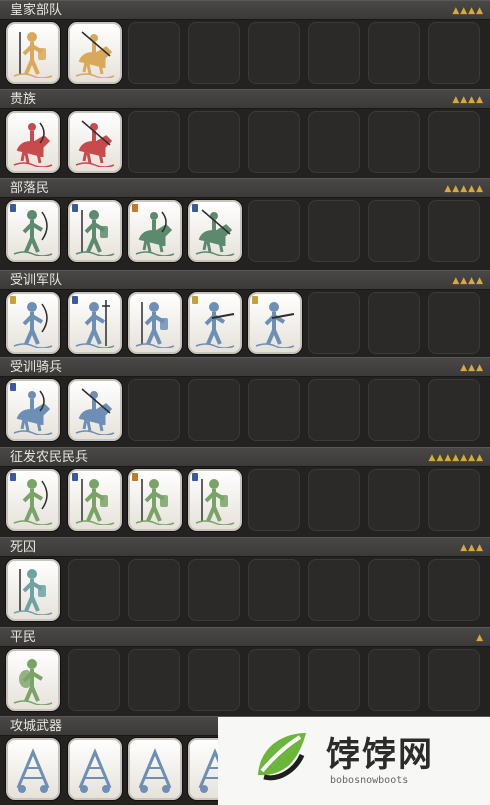 The height and width of the screenshot is (805, 490). What do you see at coordinates (95, 53) in the screenshot?
I see `royal-cavalry-card` at bounding box center [95, 53].